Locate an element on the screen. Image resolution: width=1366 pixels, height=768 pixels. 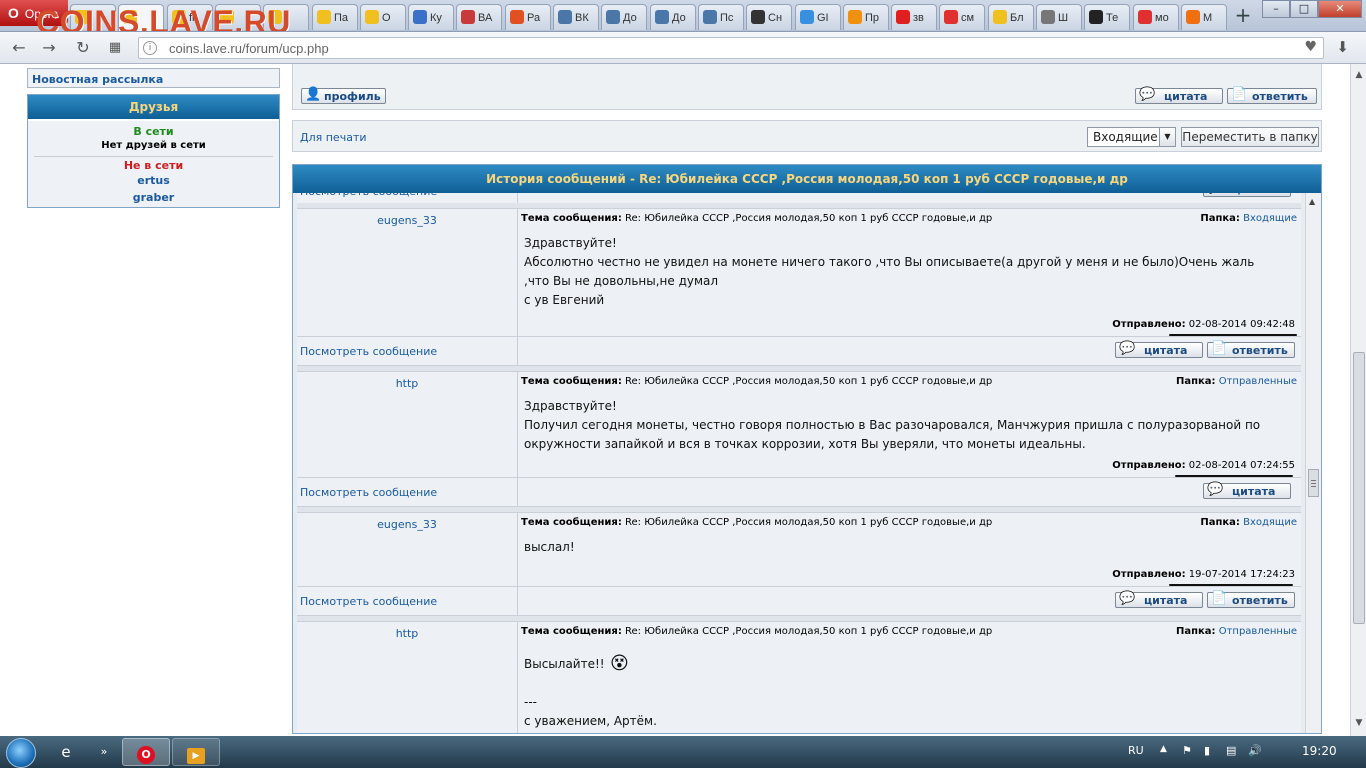
browser-tab: см is located at coordinates (962, 17).